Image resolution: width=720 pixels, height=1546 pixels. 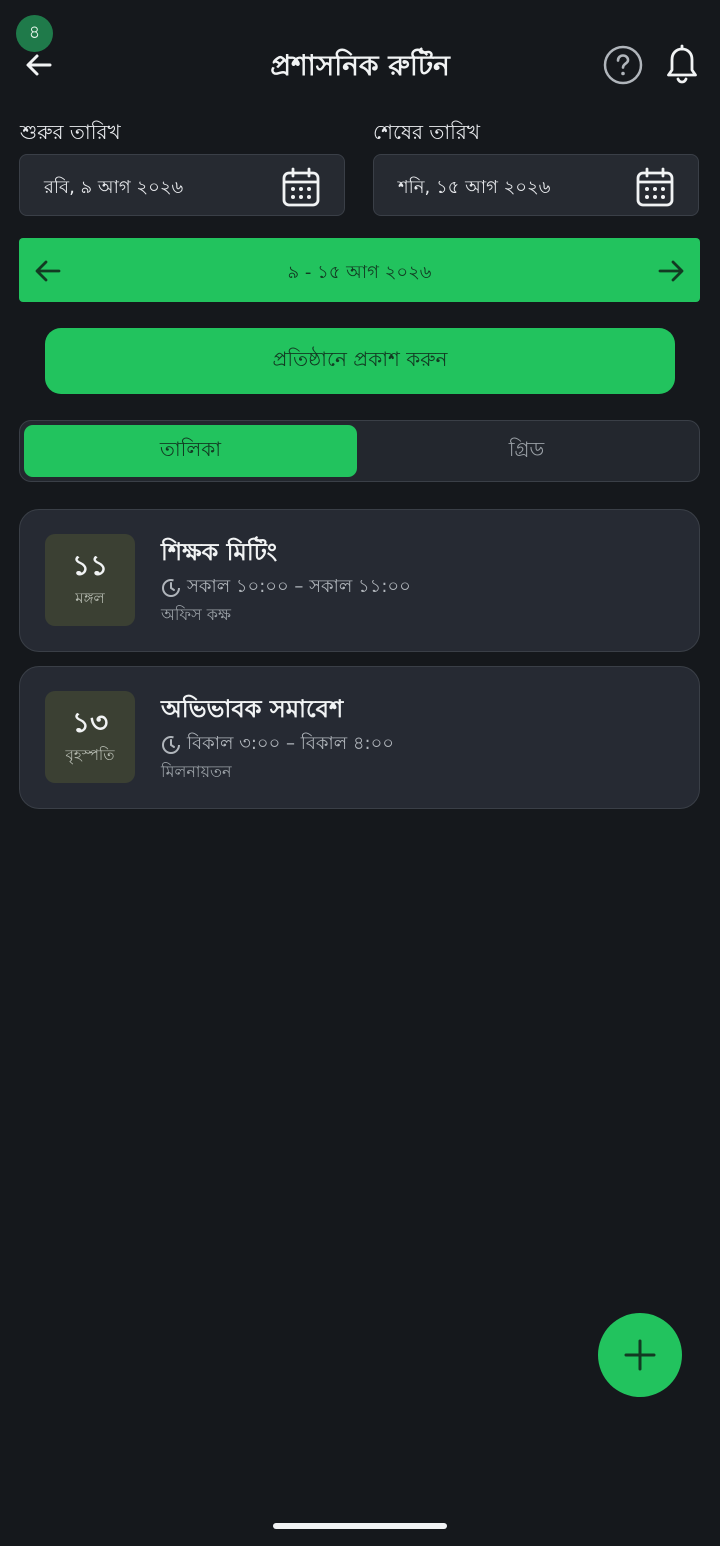 I want to click on help-button, so click(x=623, y=65).